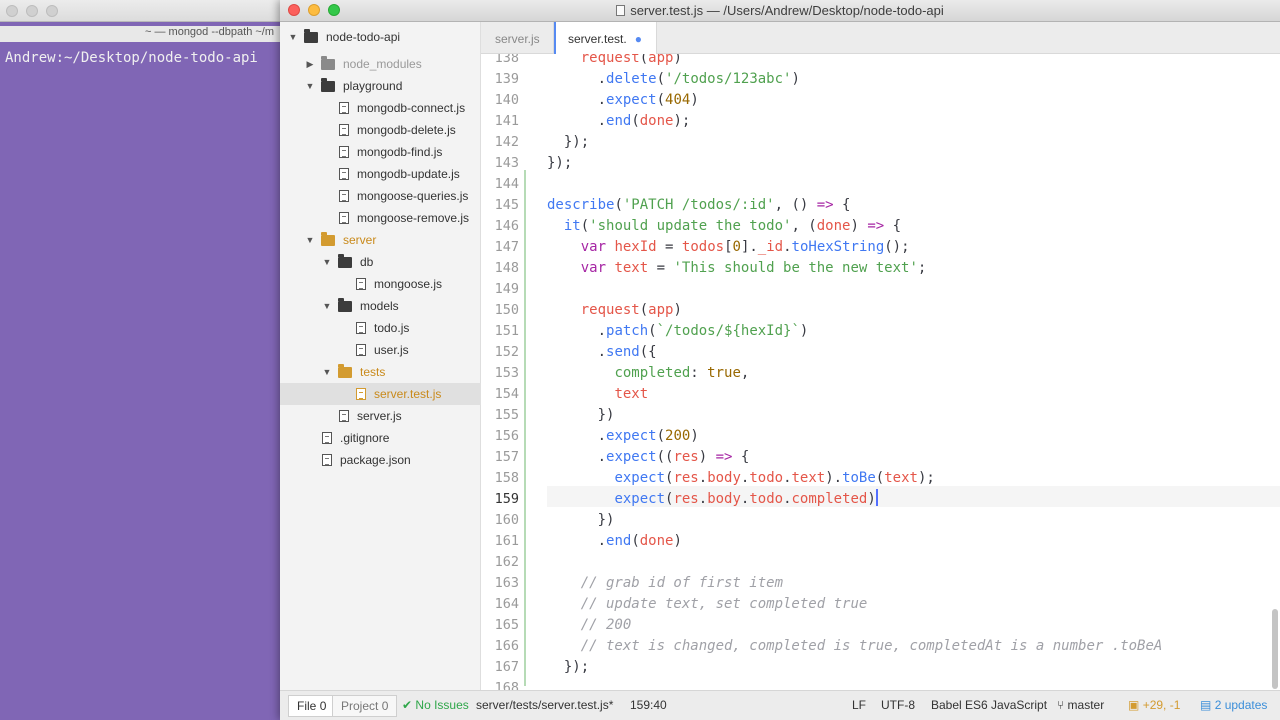  What do you see at coordinates (380, 306) in the screenshot?
I see `tree-item-models: ▼ models` at bounding box center [380, 306].